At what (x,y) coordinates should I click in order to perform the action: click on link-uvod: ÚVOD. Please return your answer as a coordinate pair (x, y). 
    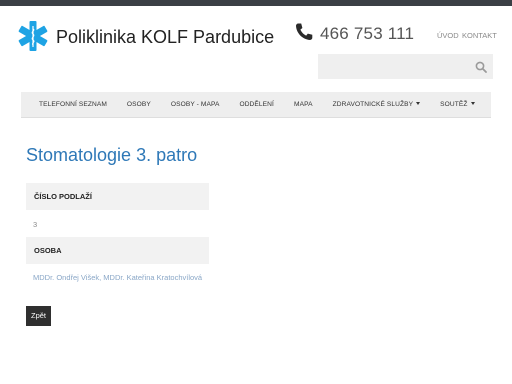
    Looking at the image, I should click on (448, 35).